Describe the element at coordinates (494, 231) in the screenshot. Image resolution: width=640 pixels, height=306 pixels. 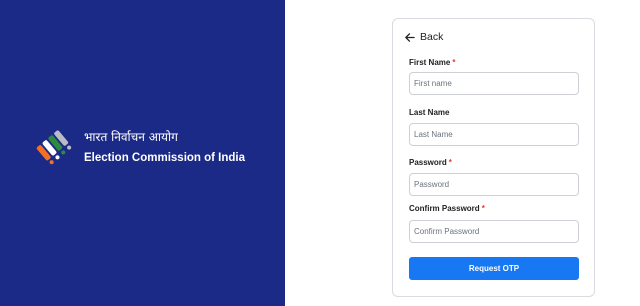
I see `confirm-password-input` at that location.